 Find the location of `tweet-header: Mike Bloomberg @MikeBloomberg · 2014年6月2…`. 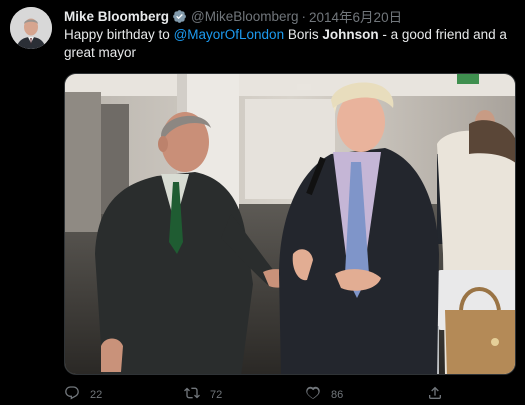

tweet-header: Mike Bloomberg @MikeBloomberg · 2014年6月2… is located at coordinates (233, 16).